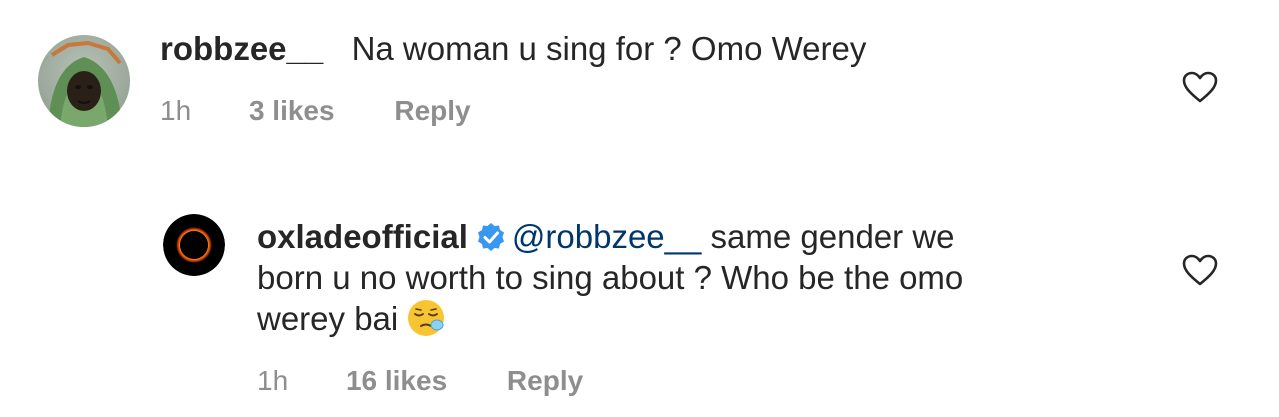  I want to click on comment-line-1: oxladeofficial @robbzee__ same gender we, so click(697, 236).